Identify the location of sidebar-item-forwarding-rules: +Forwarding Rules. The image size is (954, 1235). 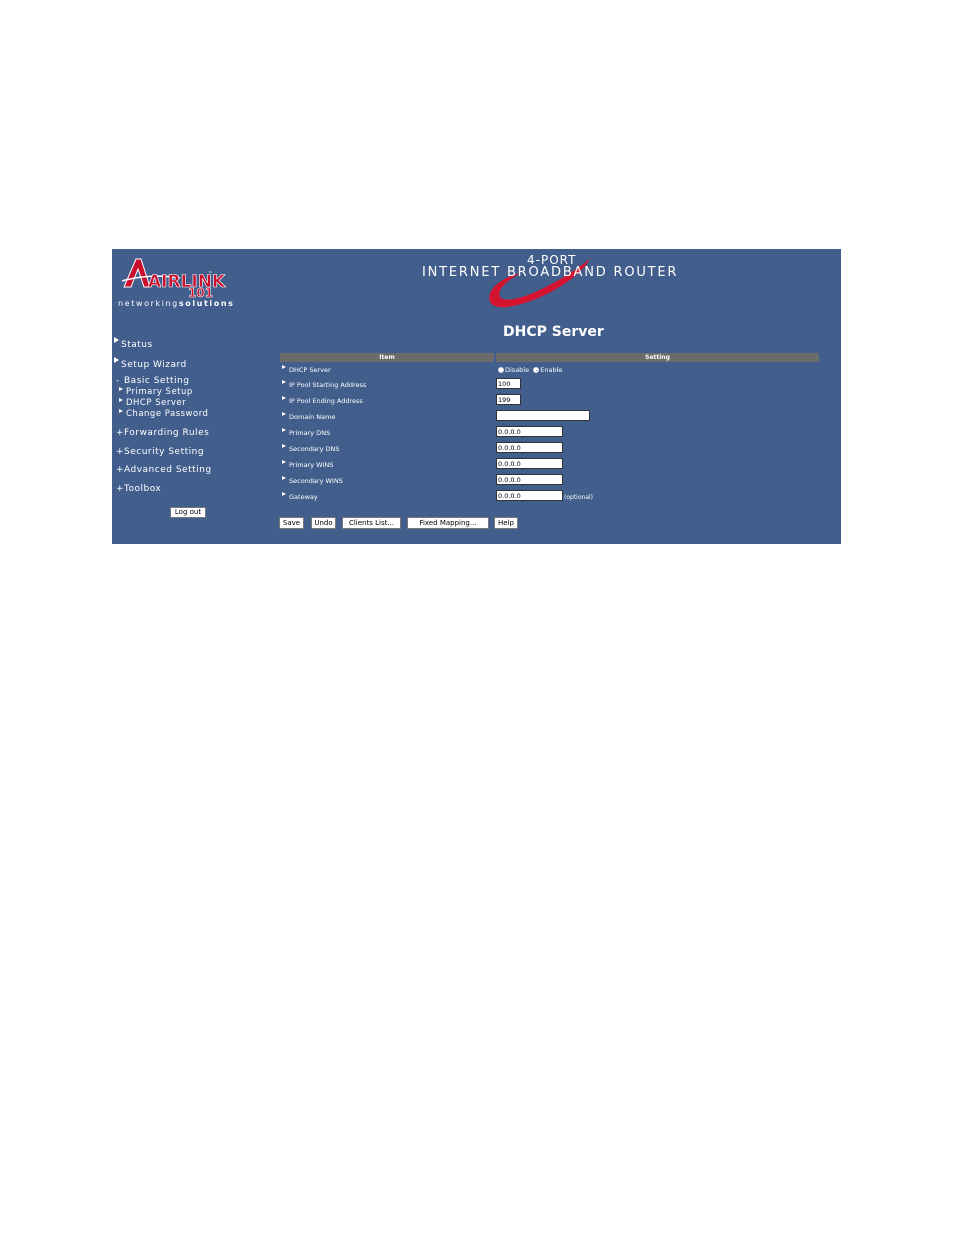
(162, 433).